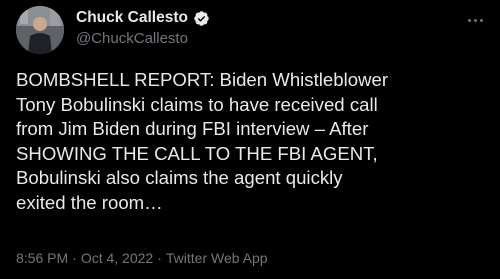  Describe the element at coordinates (217, 258) in the screenshot. I see `tweet-source: Twitter Web App` at that location.